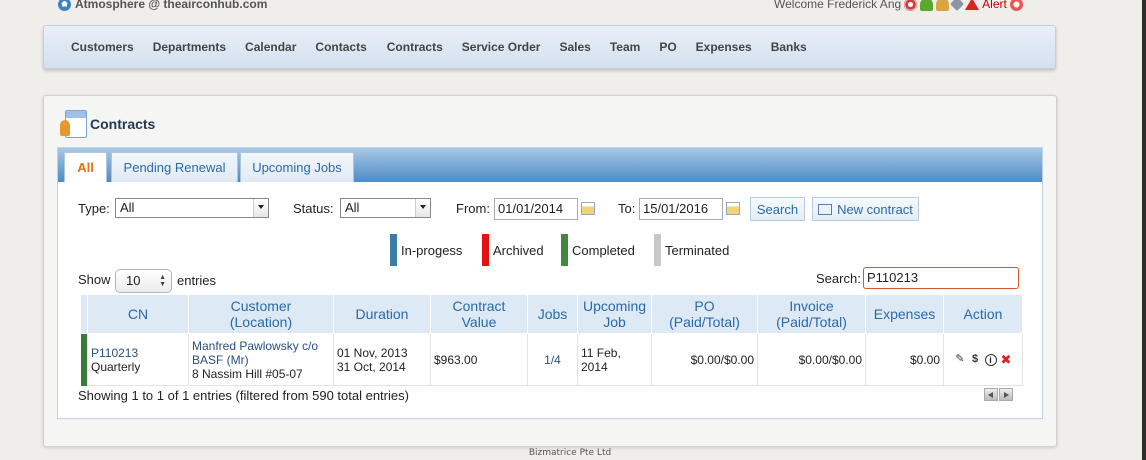  Describe the element at coordinates (123, 124) in the screenshot. I see `page-title-text: Contracts` at that location.